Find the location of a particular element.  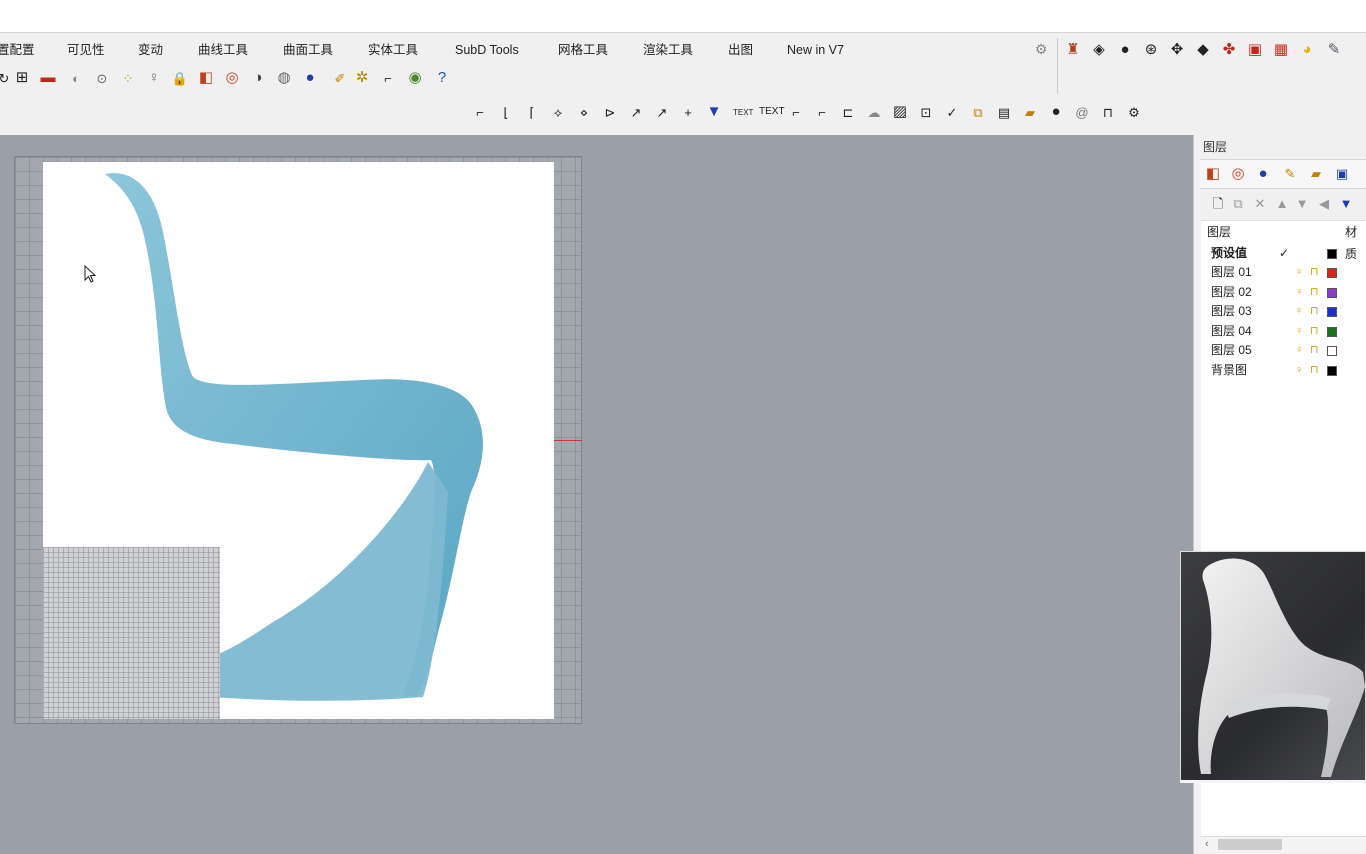

layer-row: 图层 02 ♀ ⊓ is located at coordinates (1283, 292).